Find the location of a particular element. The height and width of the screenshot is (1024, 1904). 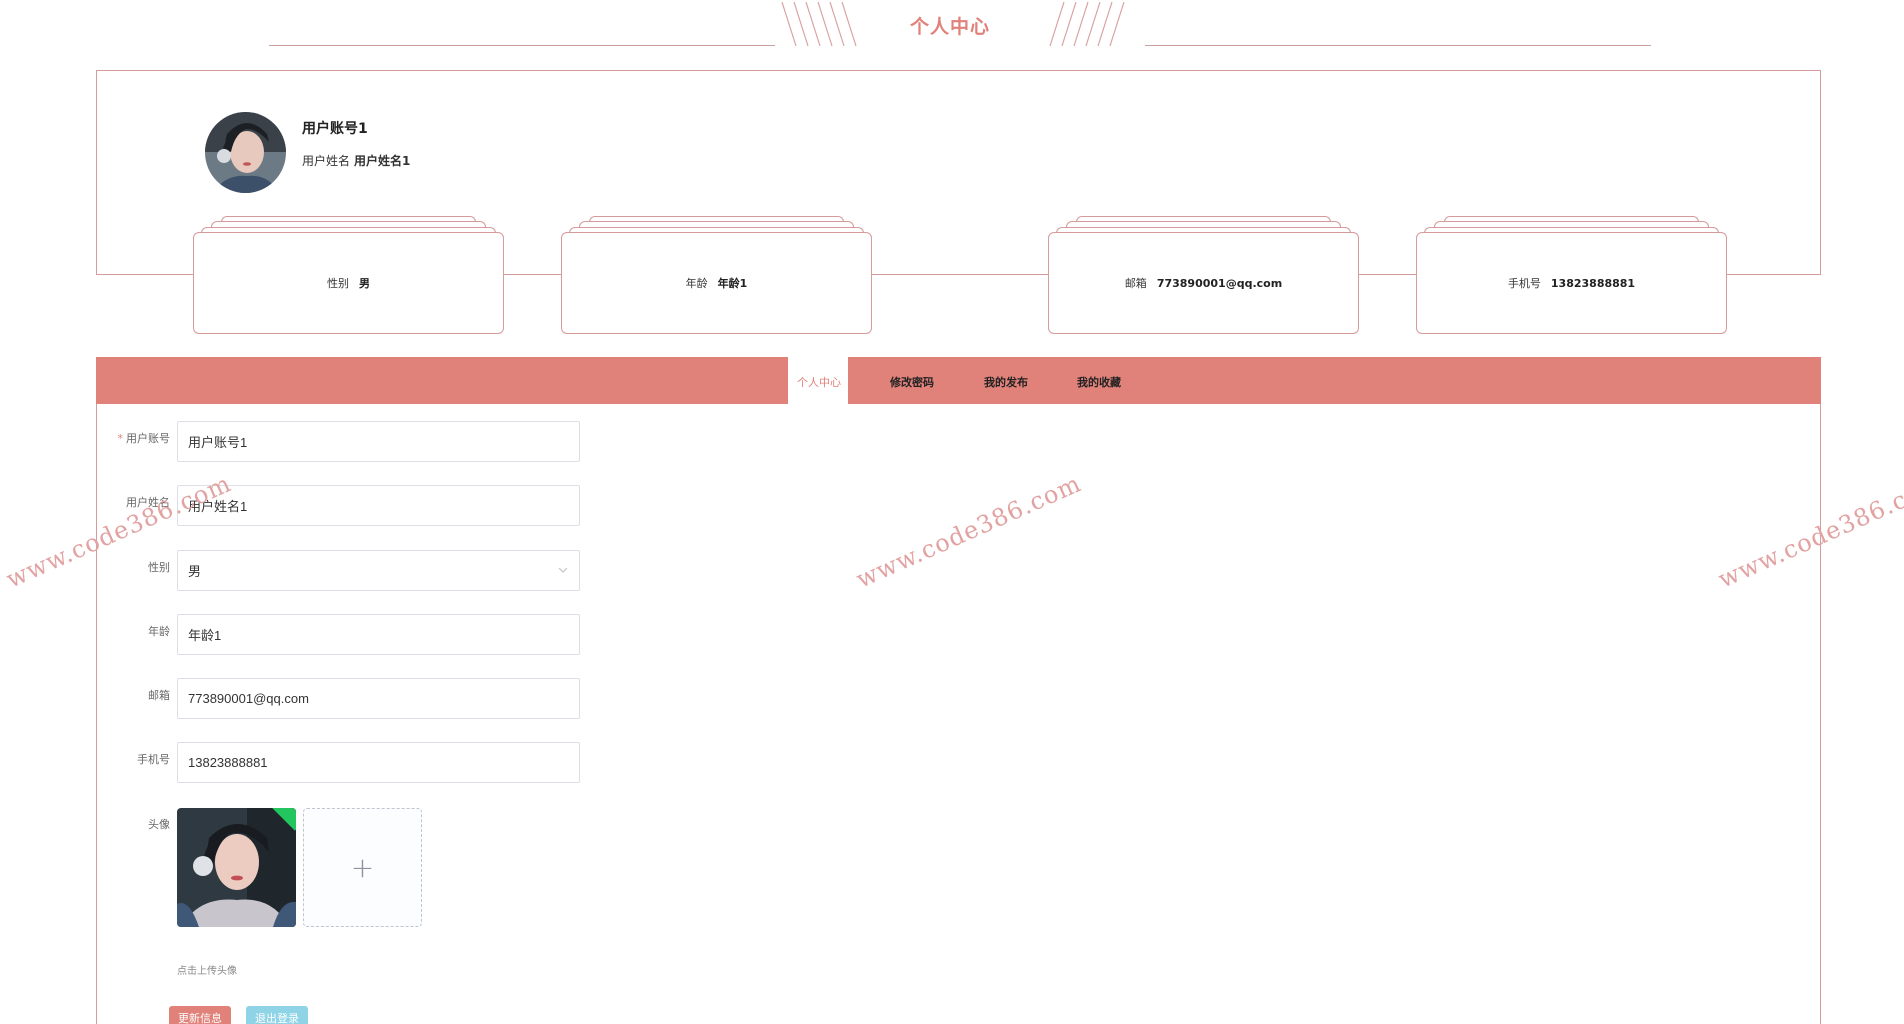

avatar-upload-preview: ✓ is located at coordinates (236, 867).